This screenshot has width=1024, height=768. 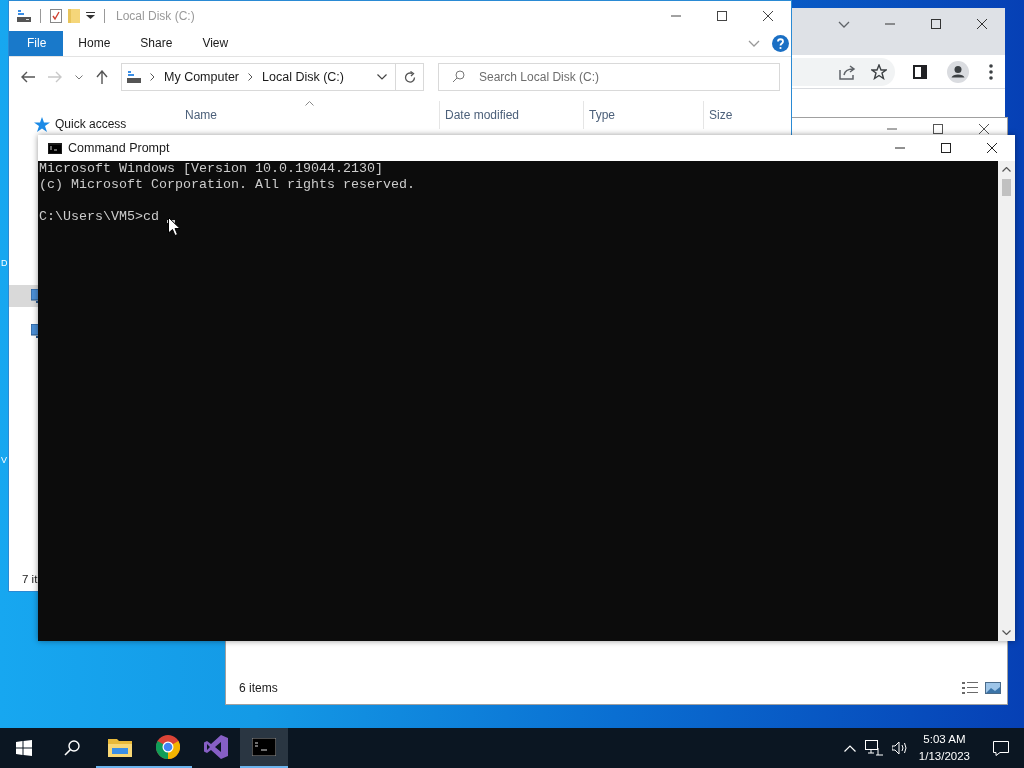 I want to click on refresh-button, so click(x=410, y=77).